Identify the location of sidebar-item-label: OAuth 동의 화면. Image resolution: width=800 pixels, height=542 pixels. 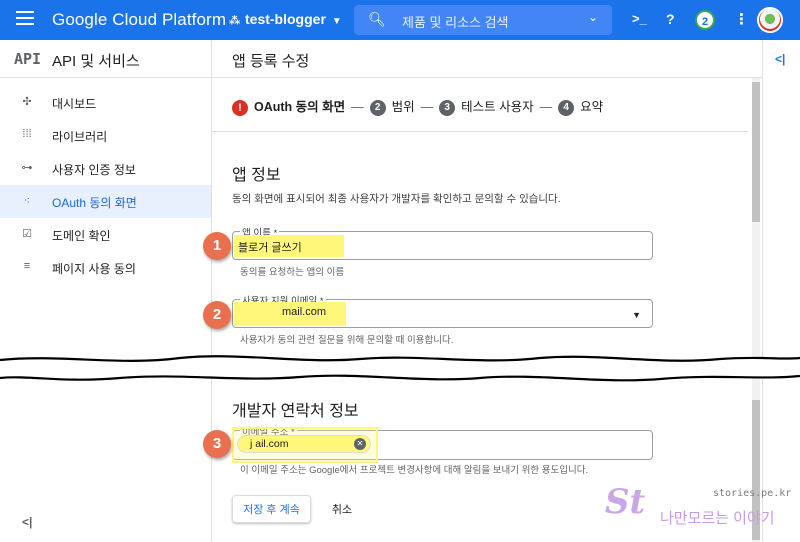
(94, 203).